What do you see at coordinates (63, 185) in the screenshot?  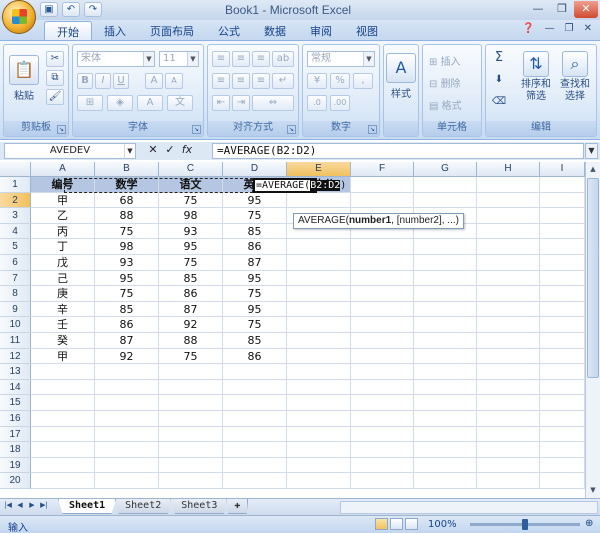 I see `cell-a1: 编号` at bounding box center [63, 185].